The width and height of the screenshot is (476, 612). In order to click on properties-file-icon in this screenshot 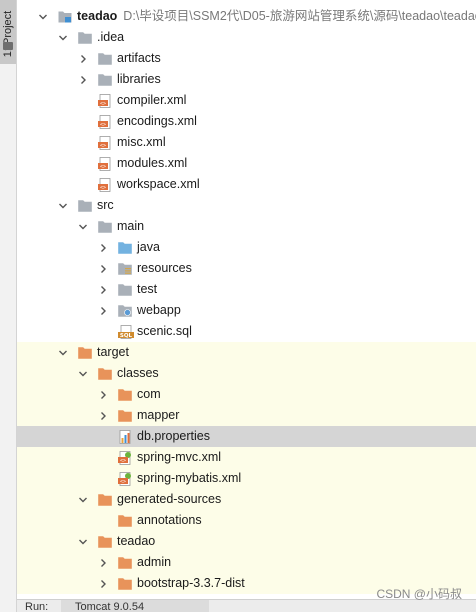, I will do `click(125, 437)`.